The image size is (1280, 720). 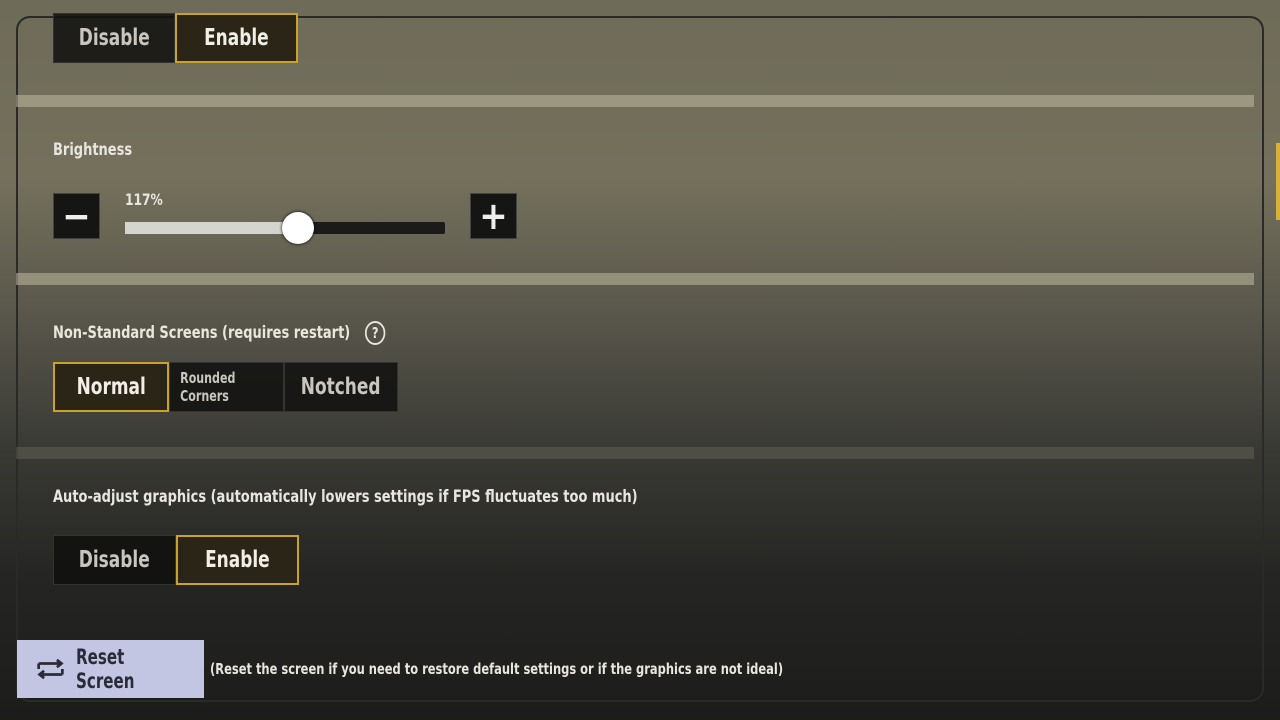 I want to click on slider-fill, so click(x=211, y=228).